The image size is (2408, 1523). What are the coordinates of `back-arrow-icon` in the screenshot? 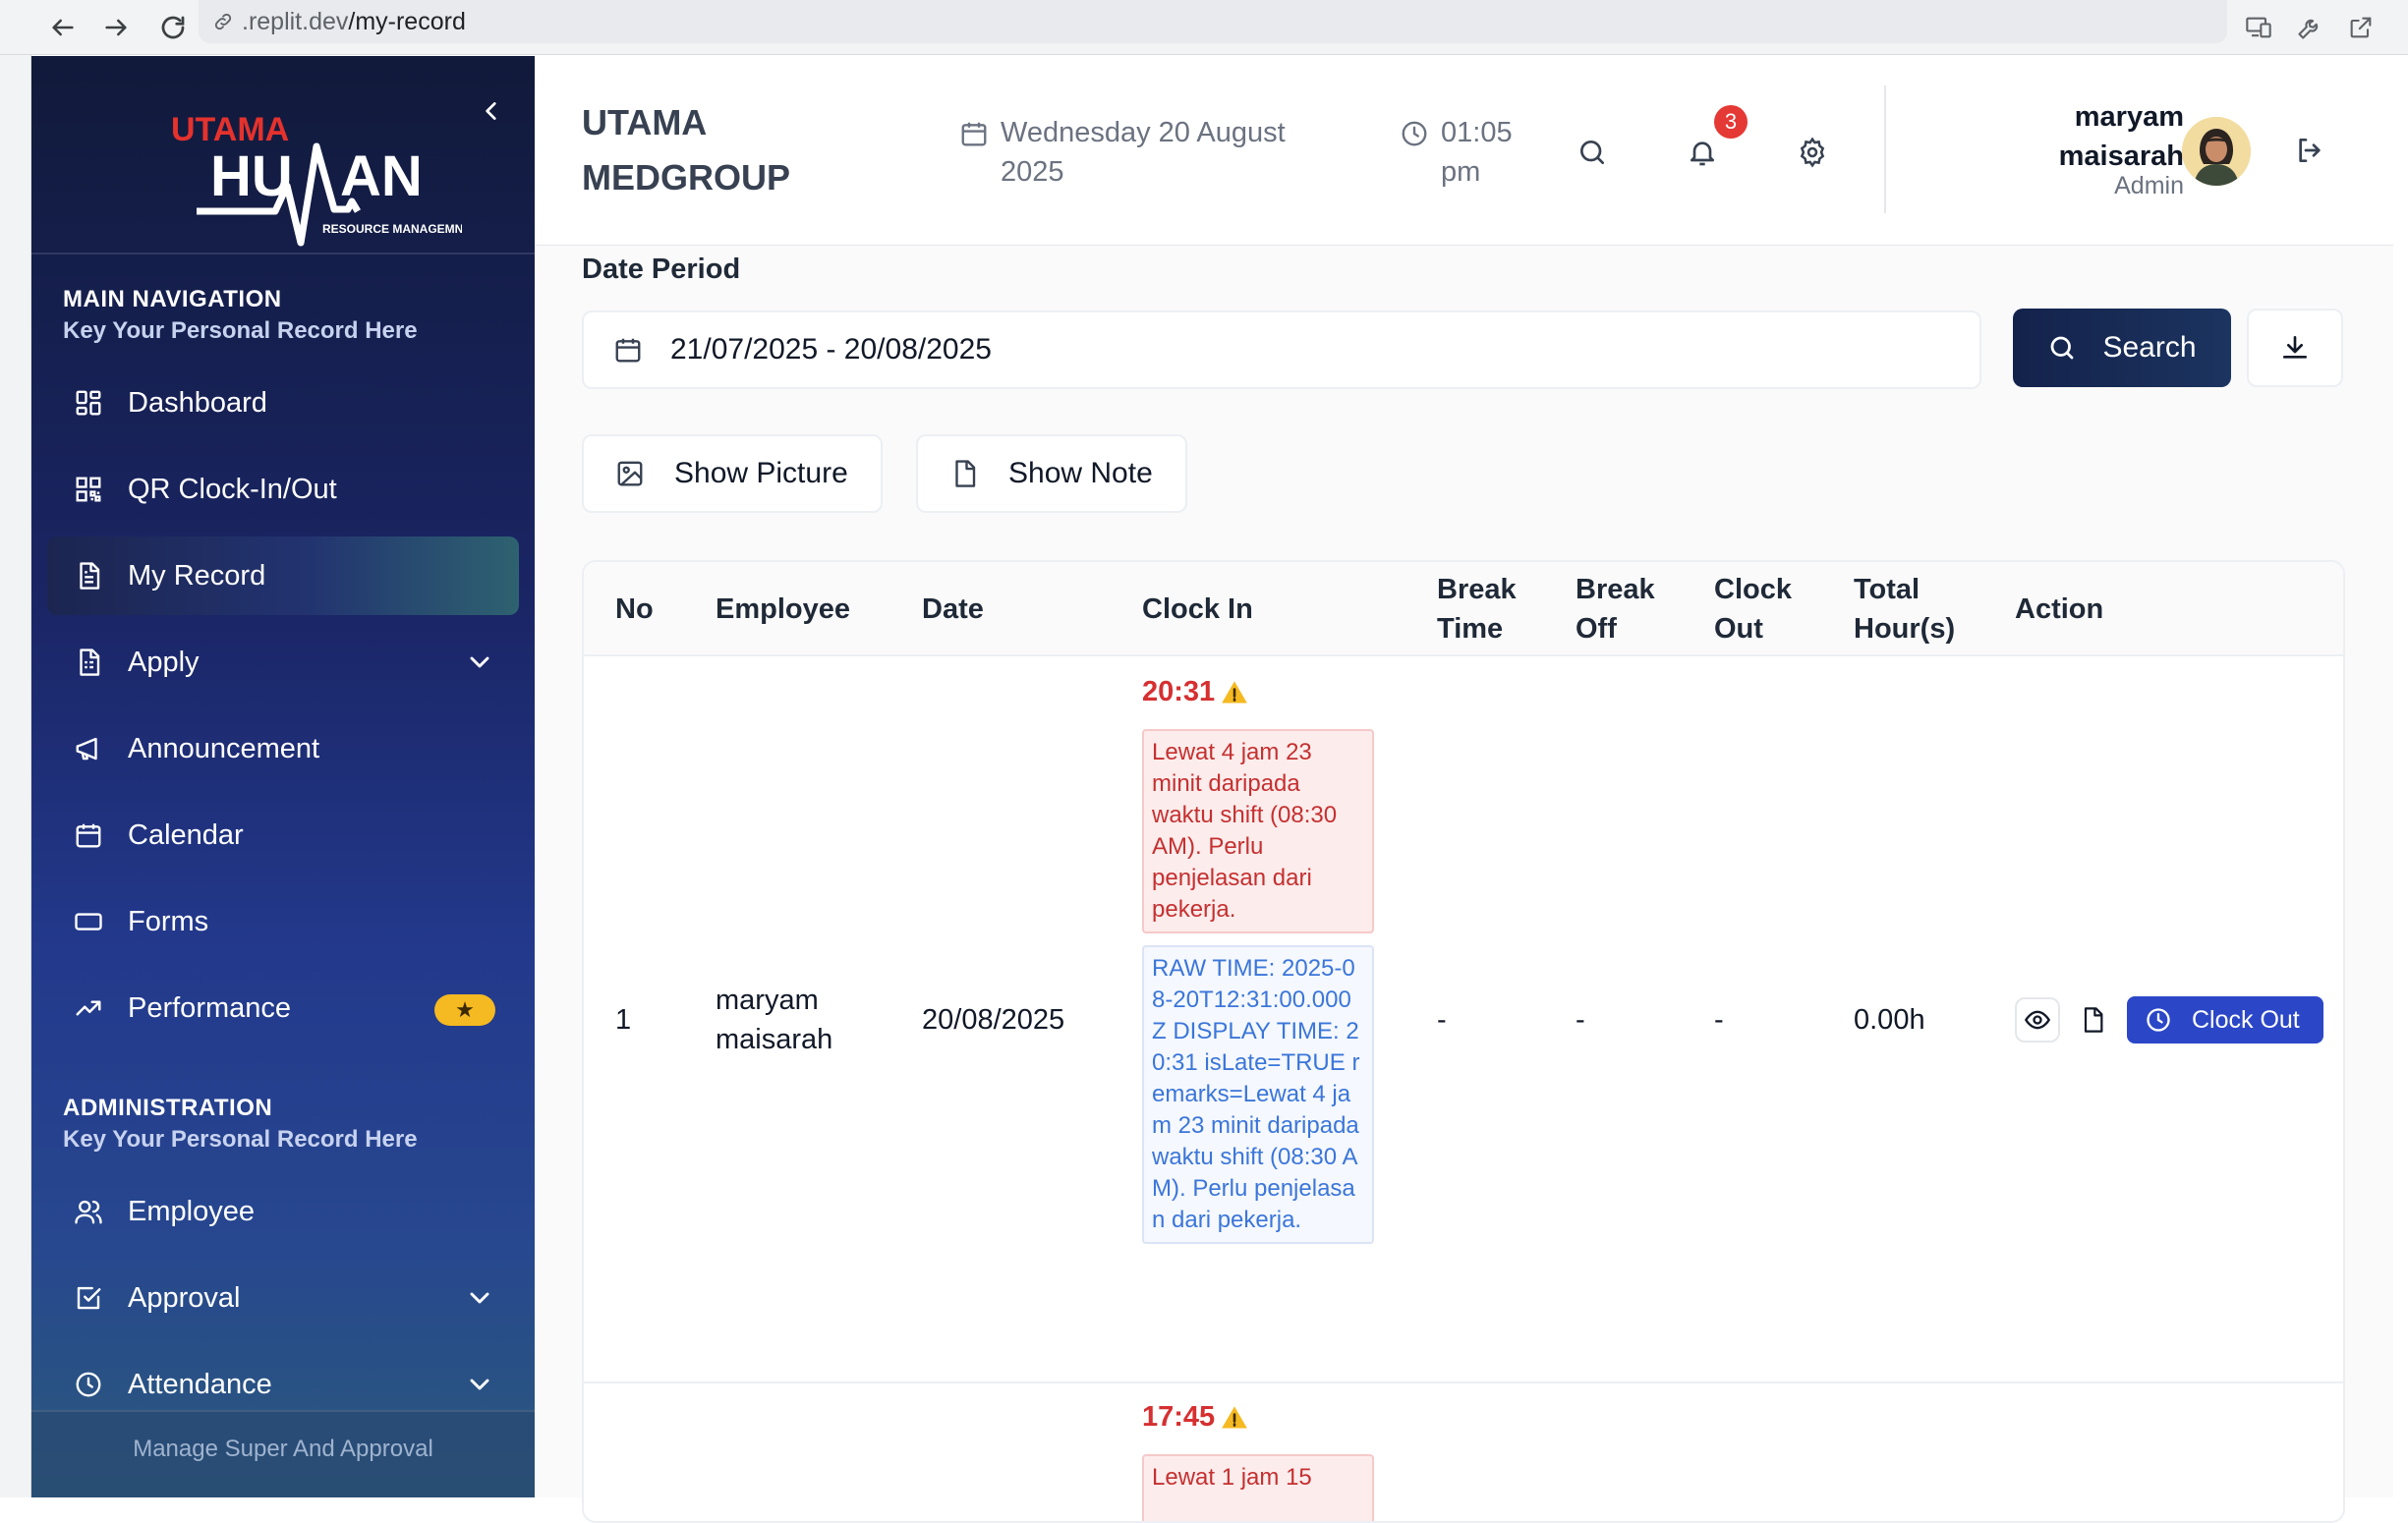 It's located at (63, 27).